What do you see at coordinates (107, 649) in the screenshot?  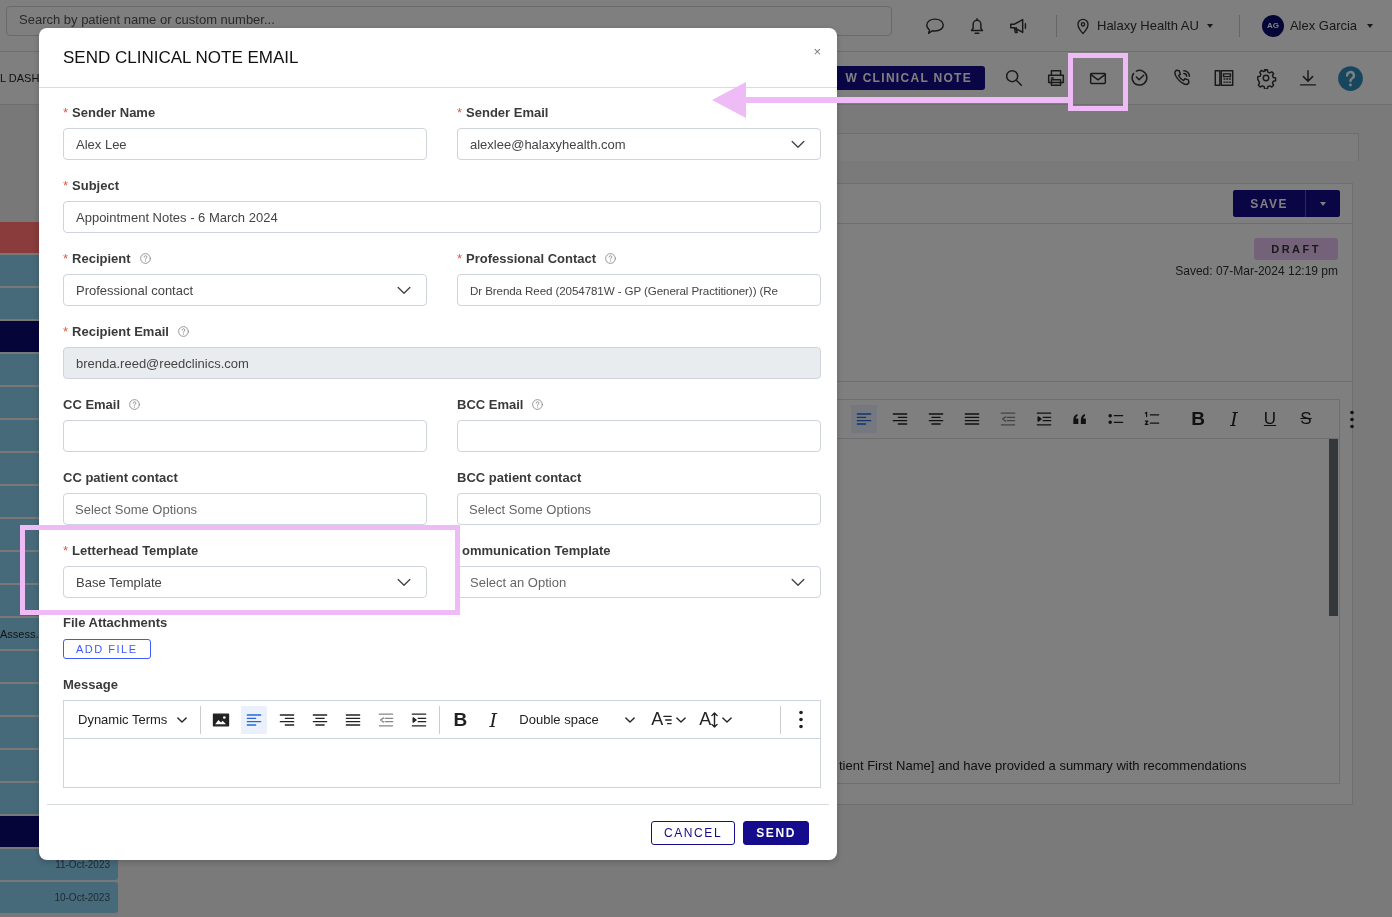 I see `add-file-button: ADD FILE` at bounding box center [107, 649].